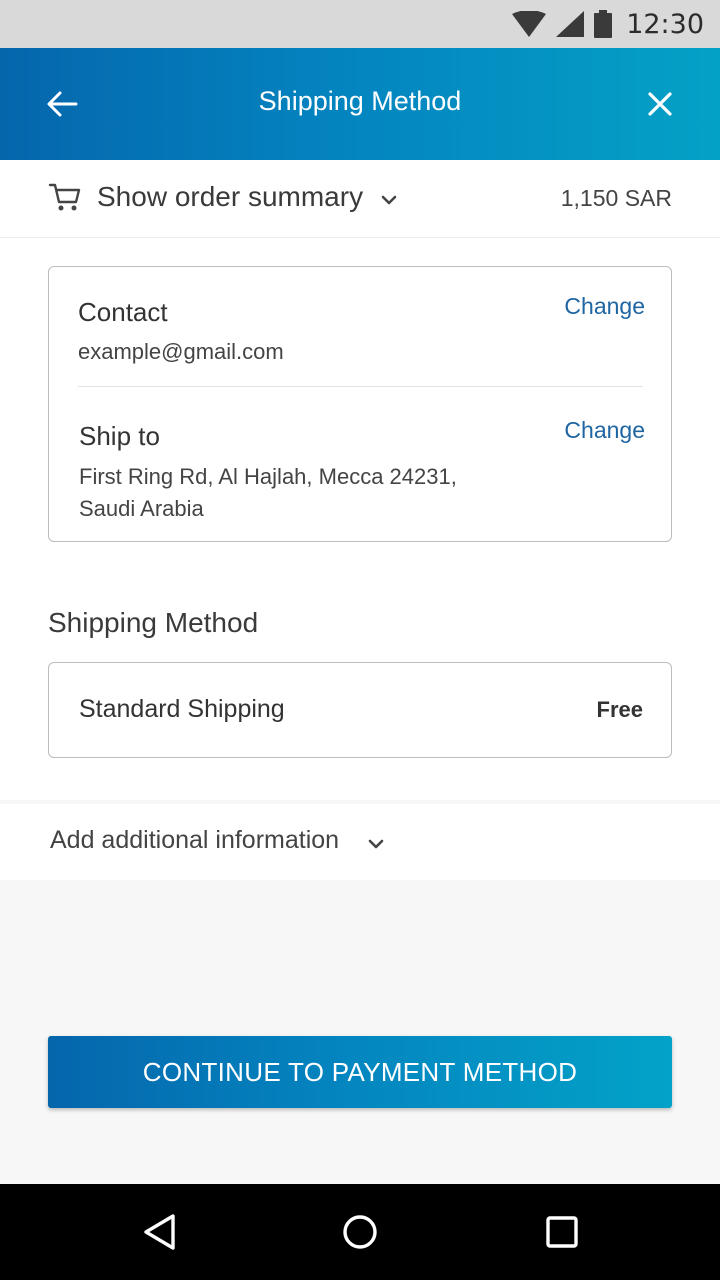 The image size is (720, 1280). I want to click on back-triangle-icon, so click(160, 1232).